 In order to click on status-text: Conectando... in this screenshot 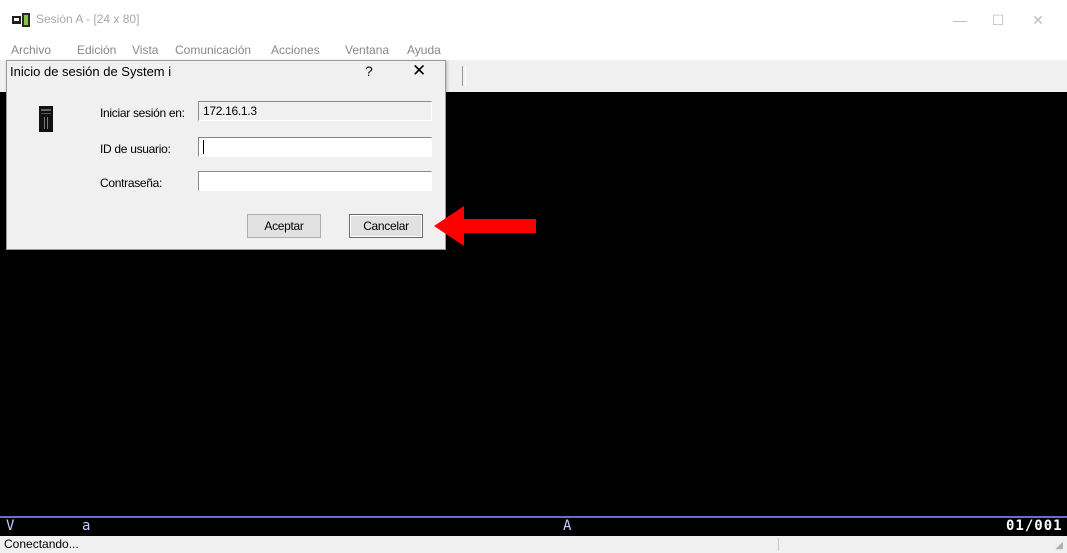, I will do `click(41, 544)`.